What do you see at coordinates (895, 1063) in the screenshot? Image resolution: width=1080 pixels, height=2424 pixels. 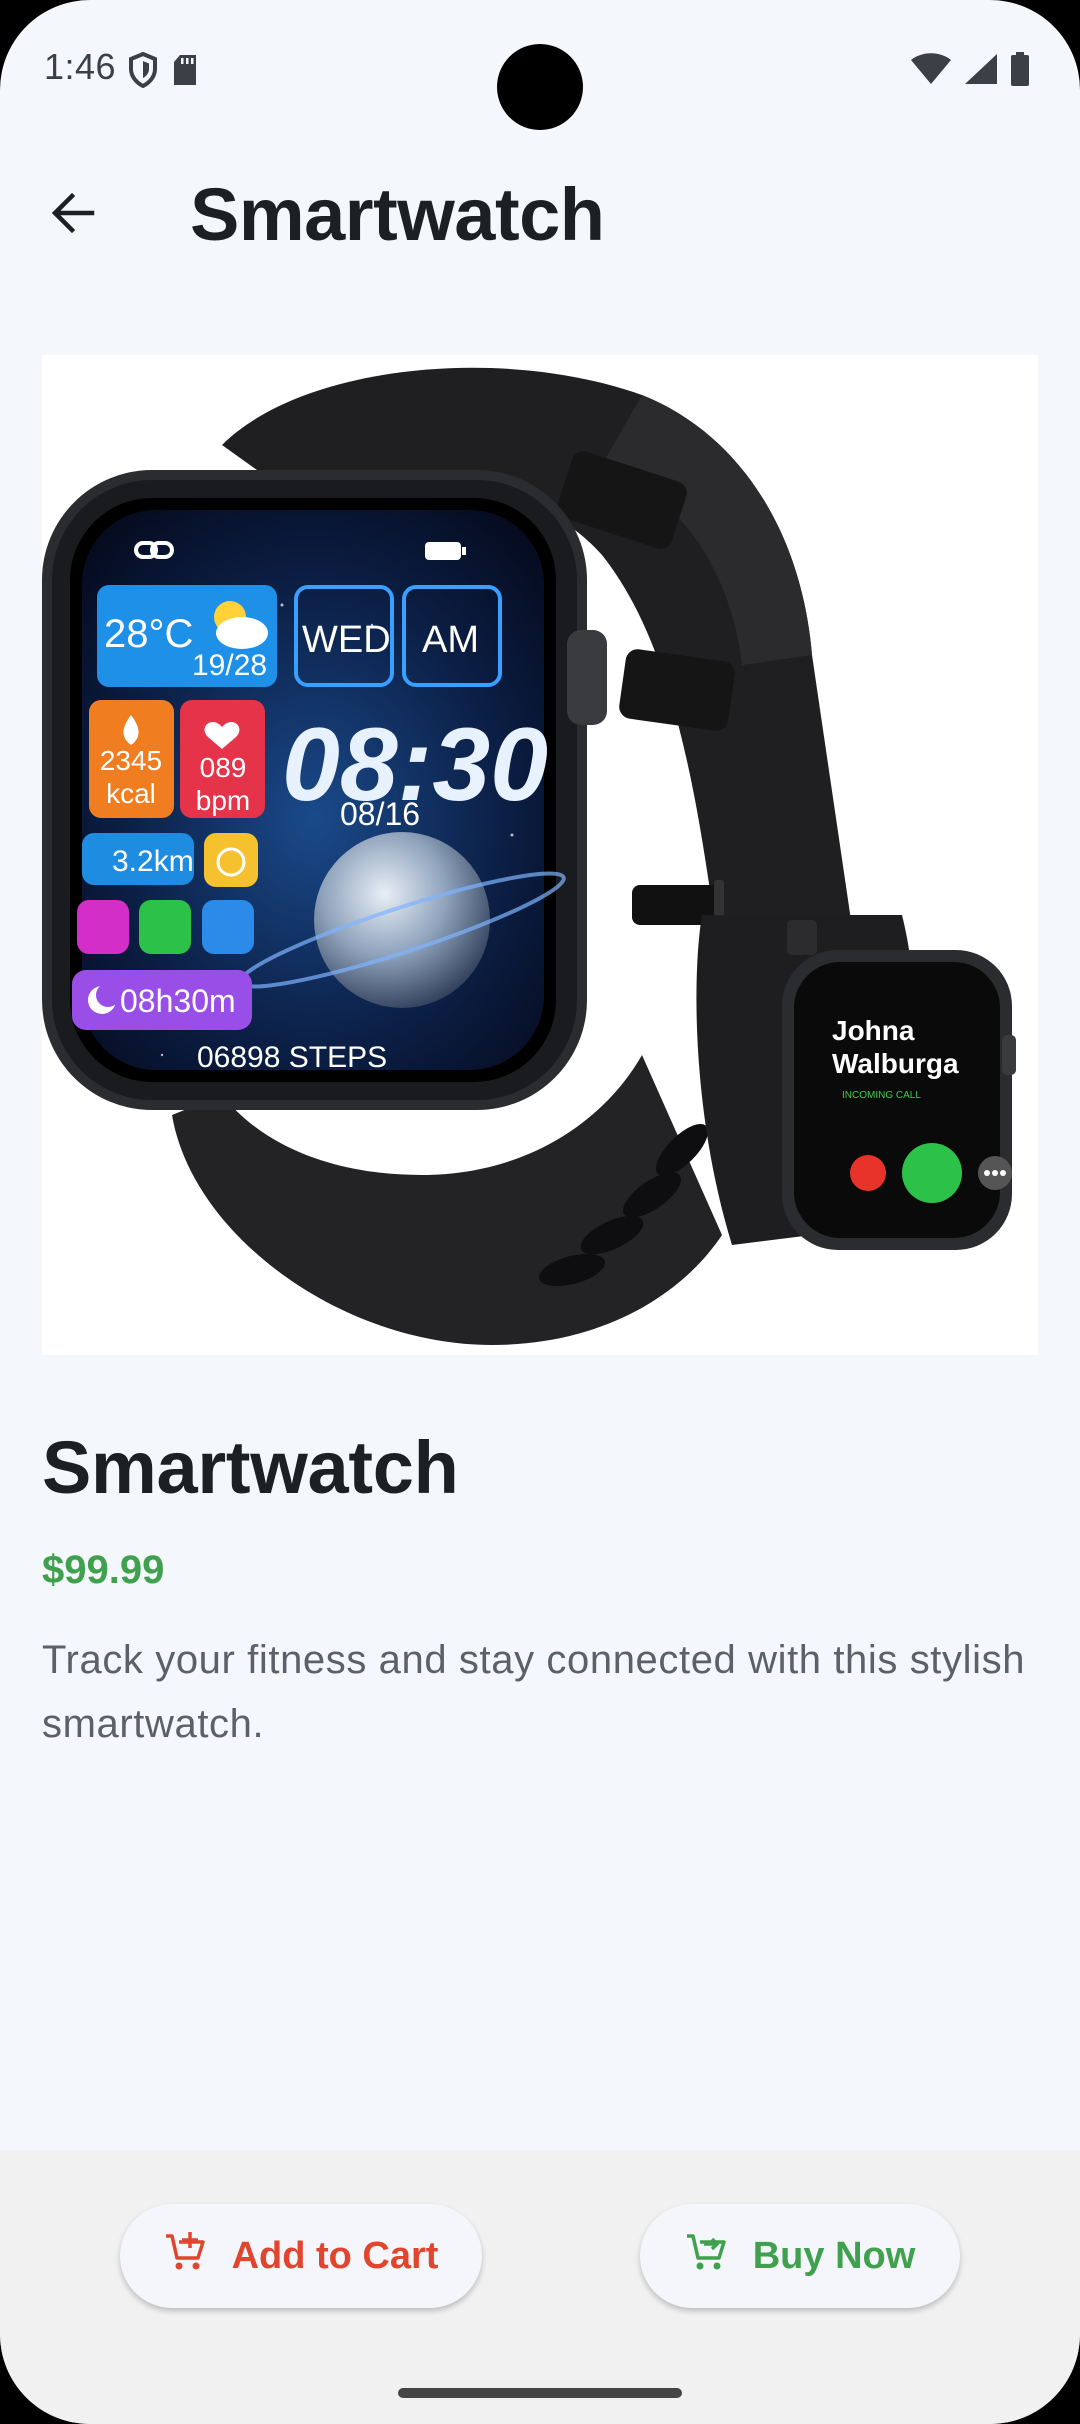 I see `watch-caller-last: Walburga` at bounding box center [895, 1063].